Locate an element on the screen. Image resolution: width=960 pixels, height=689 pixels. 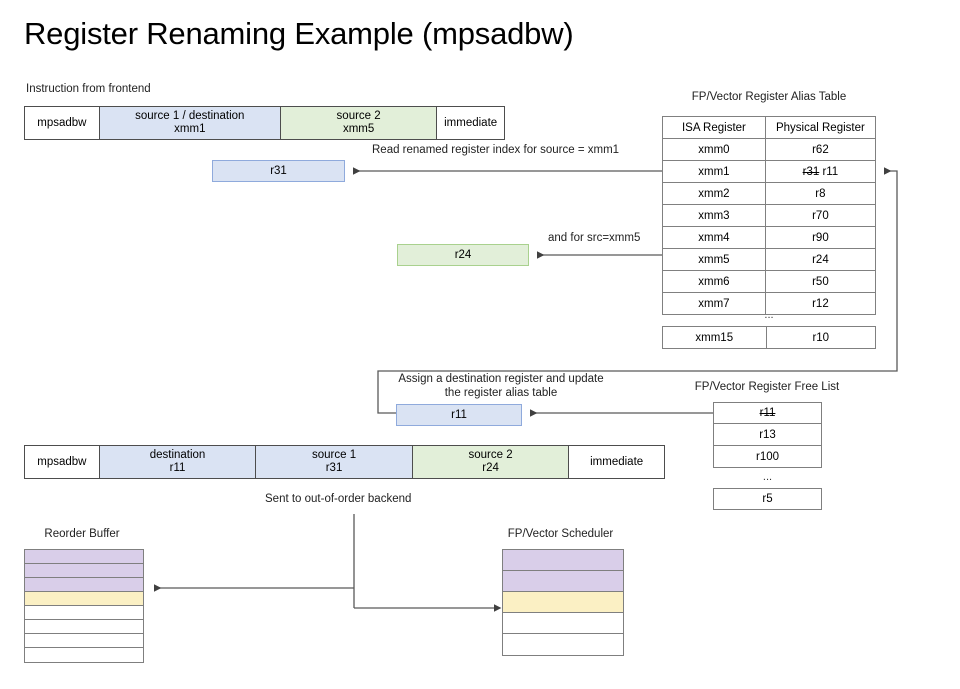
renamed-field-opcode: mpsadbw is located at coordinates (62, 462).